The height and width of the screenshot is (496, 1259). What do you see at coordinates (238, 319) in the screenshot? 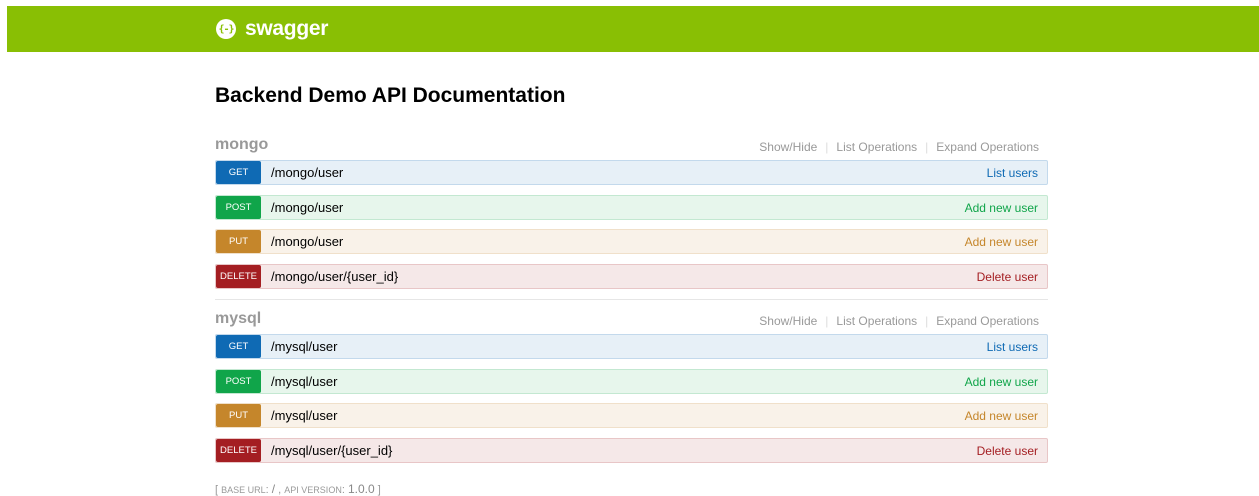
I see `section-name: mysql` at bounding box center [238, 319].